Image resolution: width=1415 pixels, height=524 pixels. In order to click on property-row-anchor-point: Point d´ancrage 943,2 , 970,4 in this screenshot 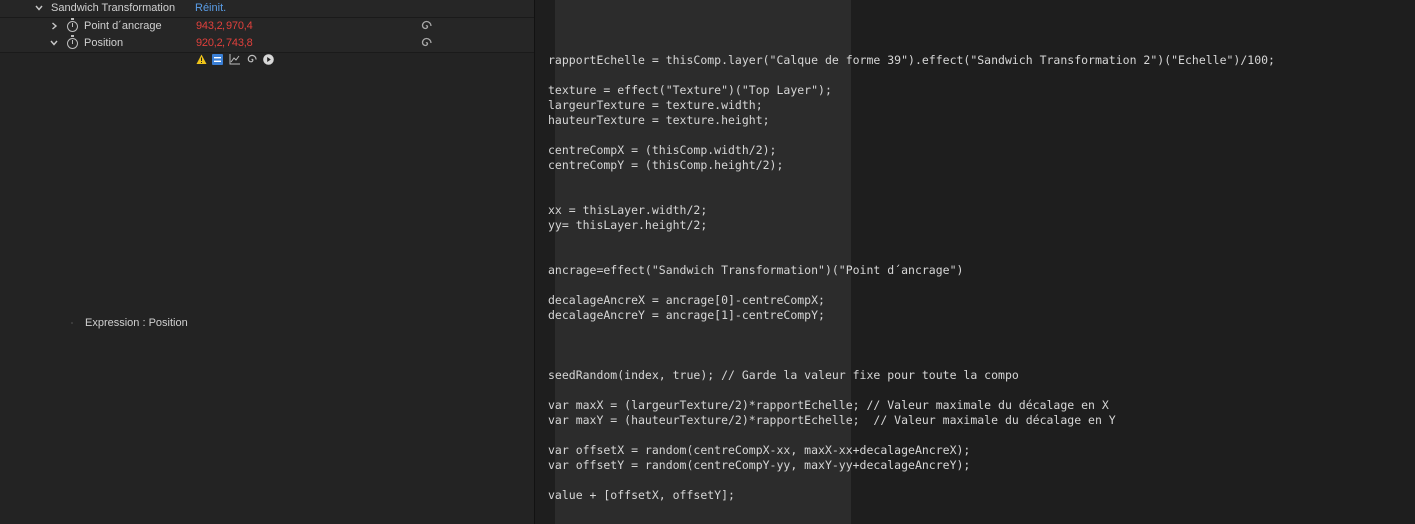, I will do `click(267, 27)`.